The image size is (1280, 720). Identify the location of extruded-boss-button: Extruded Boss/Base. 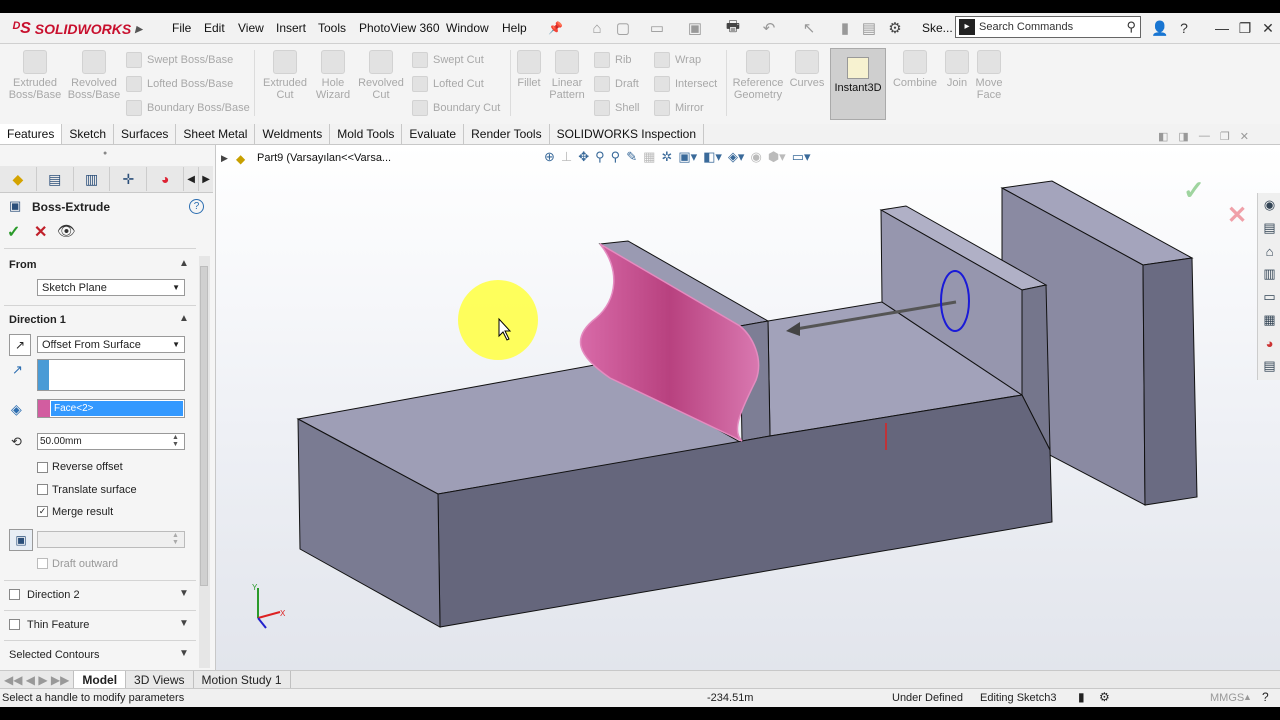
(35, 80).